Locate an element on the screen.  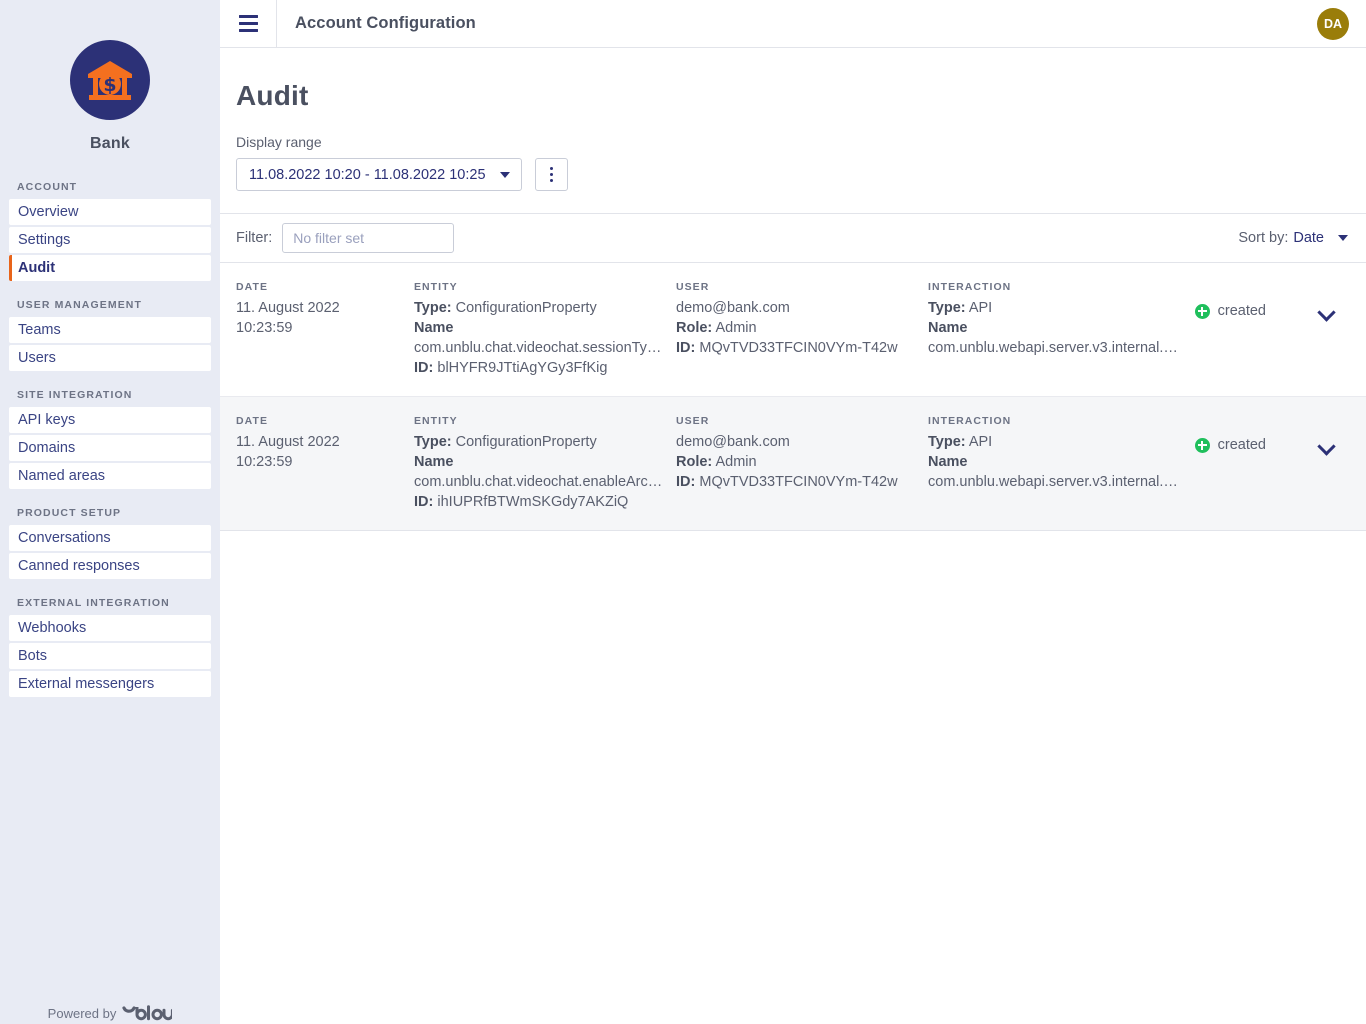
sidebar-item-canned-responses: Canned responses is located at coordinates (110, 566).